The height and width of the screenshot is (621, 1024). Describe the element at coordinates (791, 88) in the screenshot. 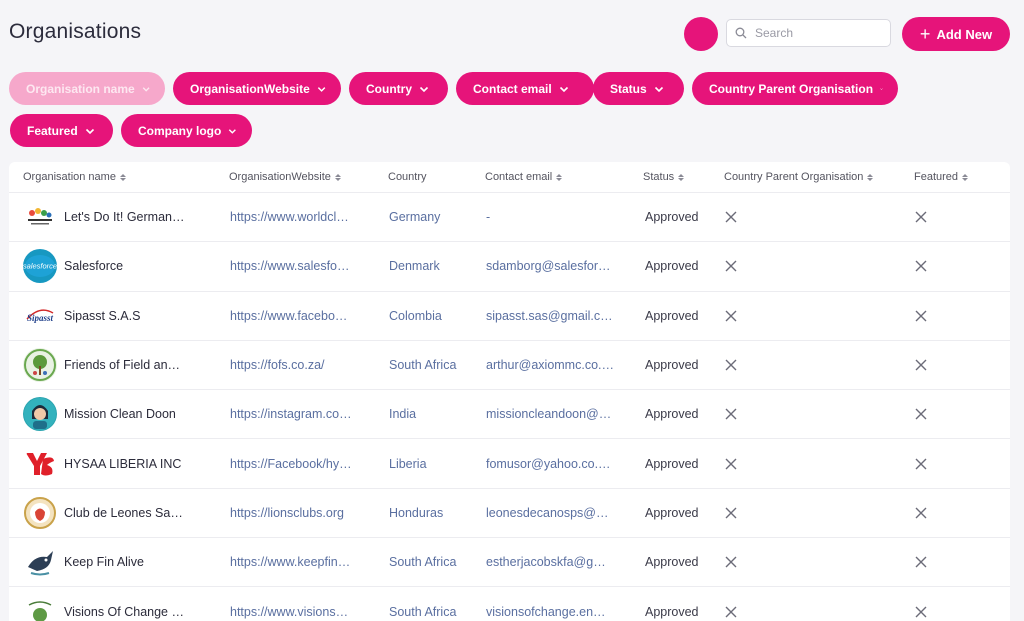

I see `filter-chip-label: Country Parent Organisation` at that location.